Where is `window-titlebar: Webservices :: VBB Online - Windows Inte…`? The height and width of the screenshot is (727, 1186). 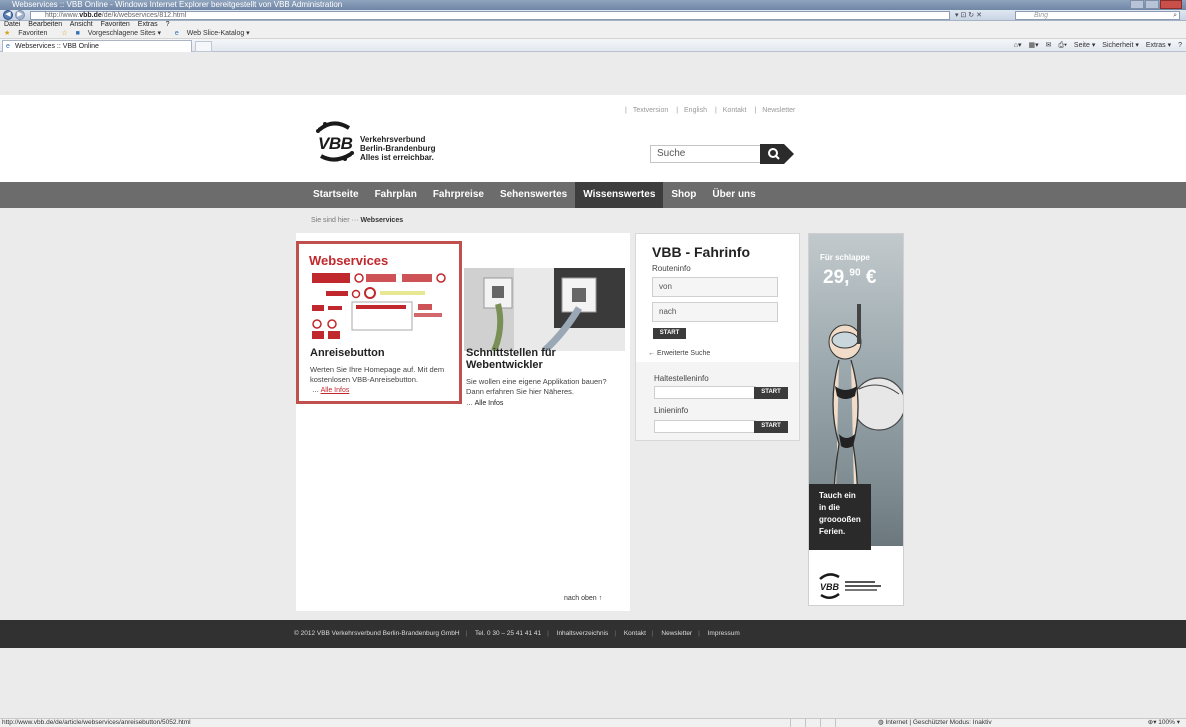 window-titlebar: Webservices :: VBB Online - Windows Inte… is located at coordinates (593, 5).